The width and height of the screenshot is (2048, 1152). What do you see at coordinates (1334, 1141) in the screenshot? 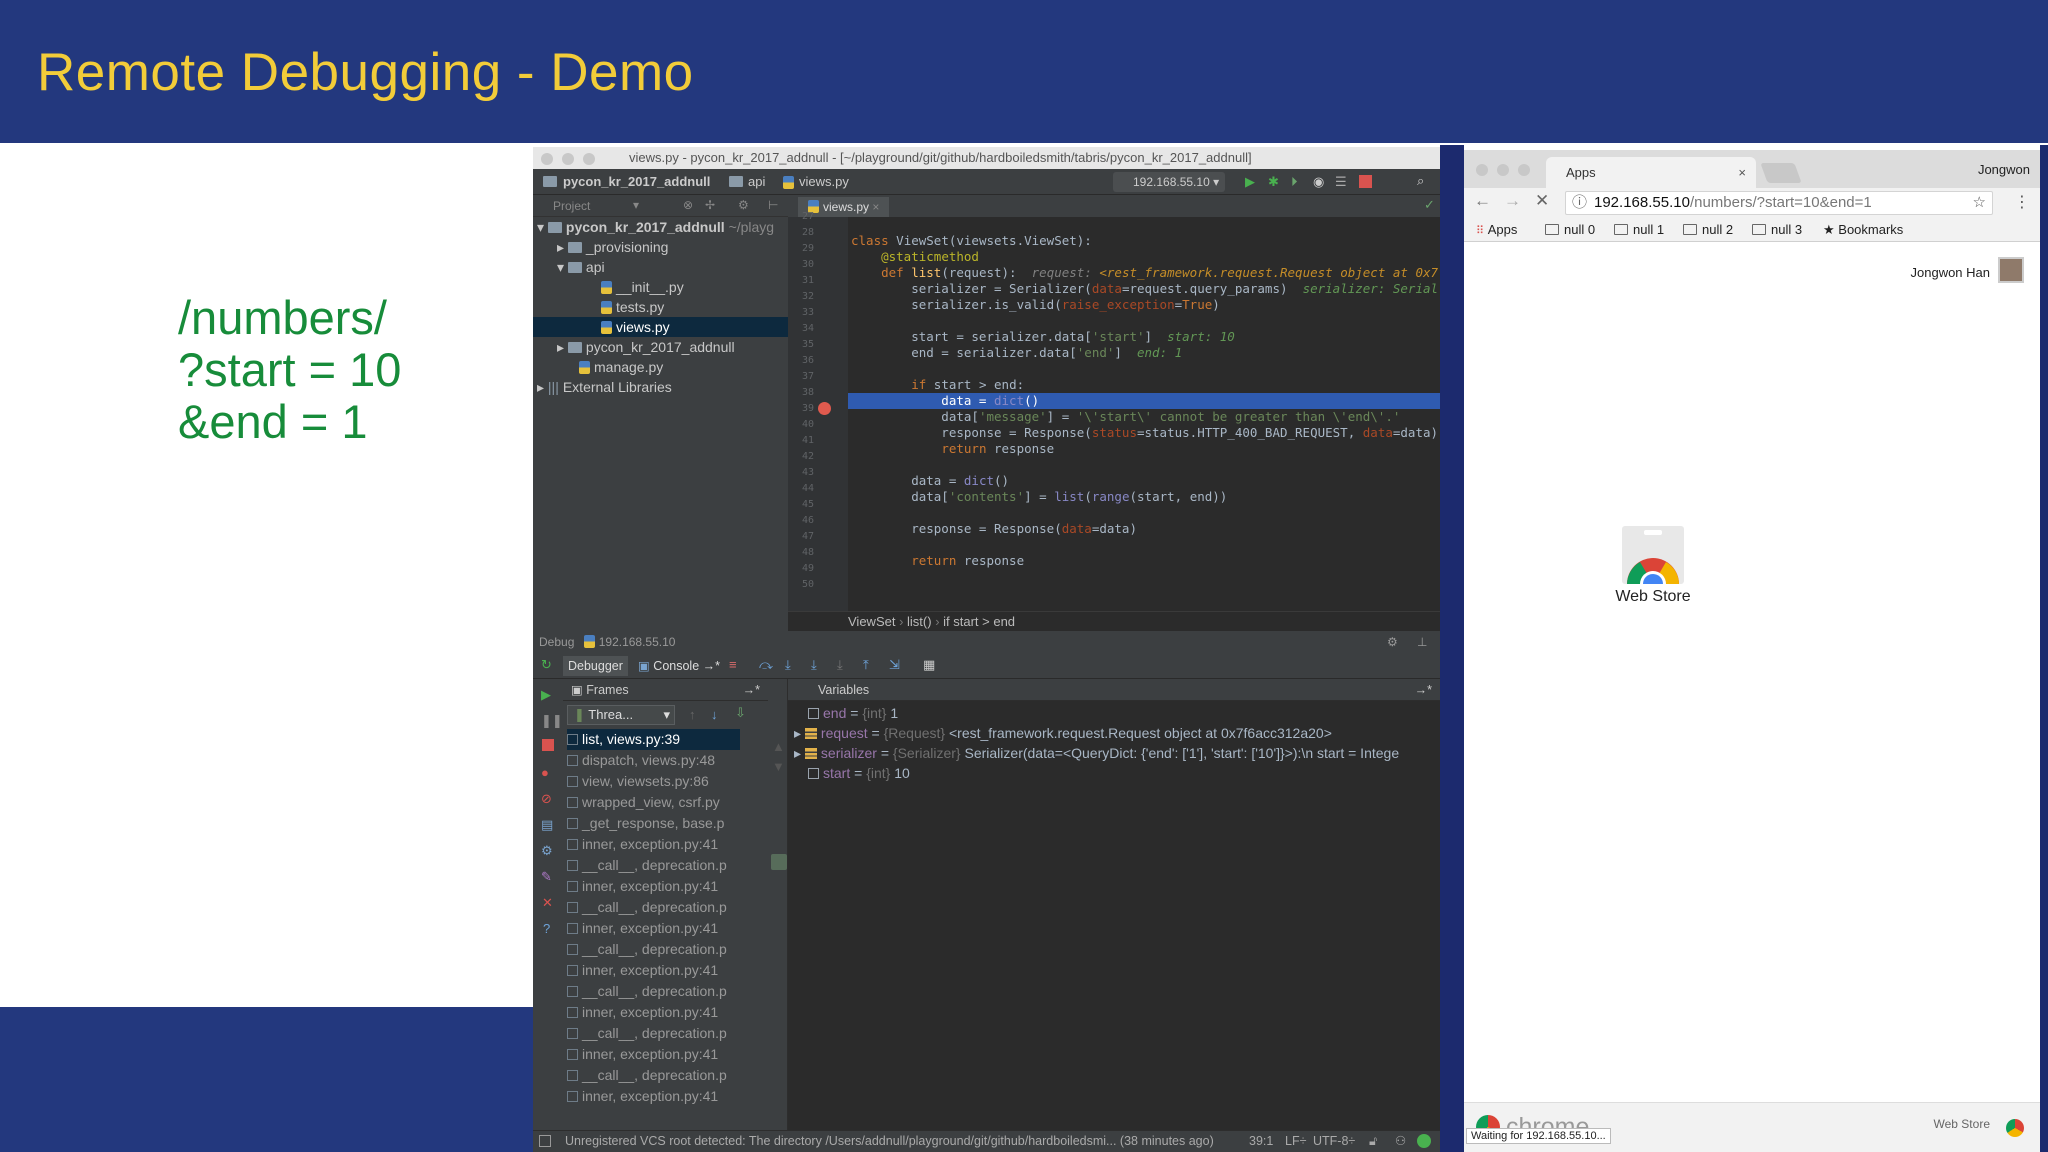
I see `file-encoding: UTF-8÷` at bounding box center [1334, 1141].